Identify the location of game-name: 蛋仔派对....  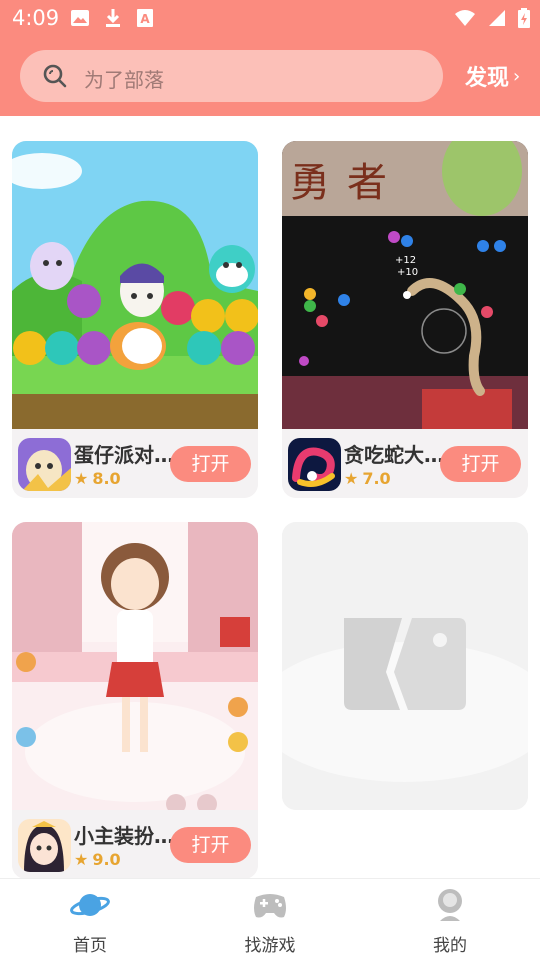
(124, 455).